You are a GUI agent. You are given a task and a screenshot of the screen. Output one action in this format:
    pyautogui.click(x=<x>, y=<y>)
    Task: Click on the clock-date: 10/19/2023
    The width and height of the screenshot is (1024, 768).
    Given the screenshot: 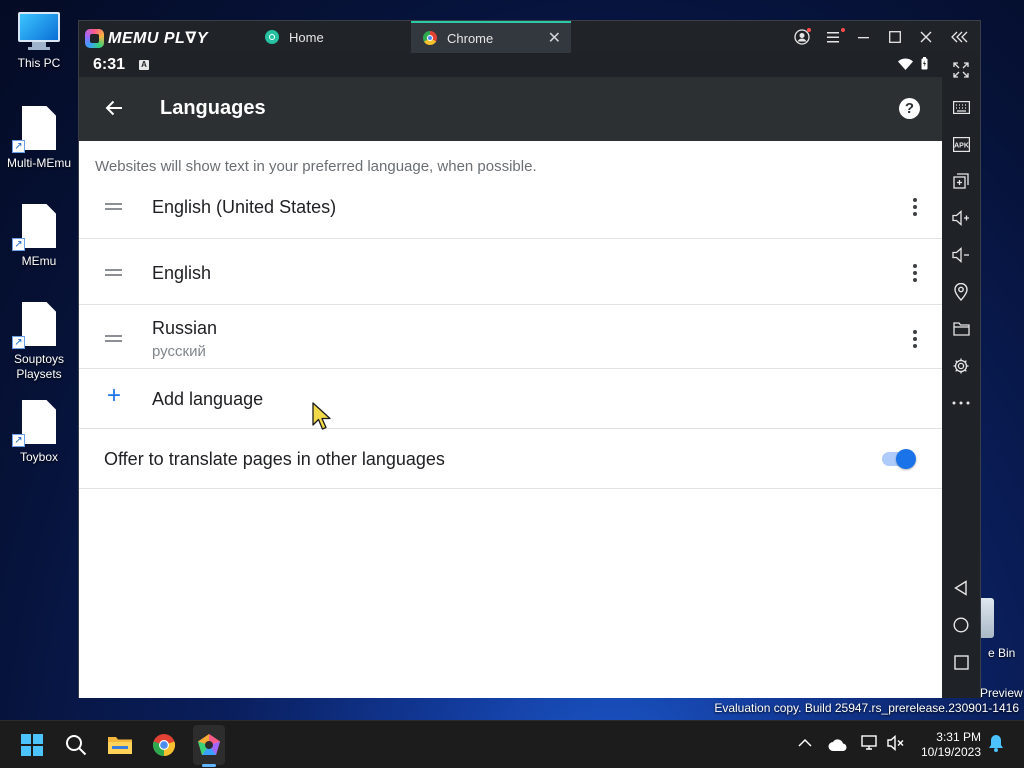 What is the action you would take?
    pyautogui.click(x=950, y=752)
    